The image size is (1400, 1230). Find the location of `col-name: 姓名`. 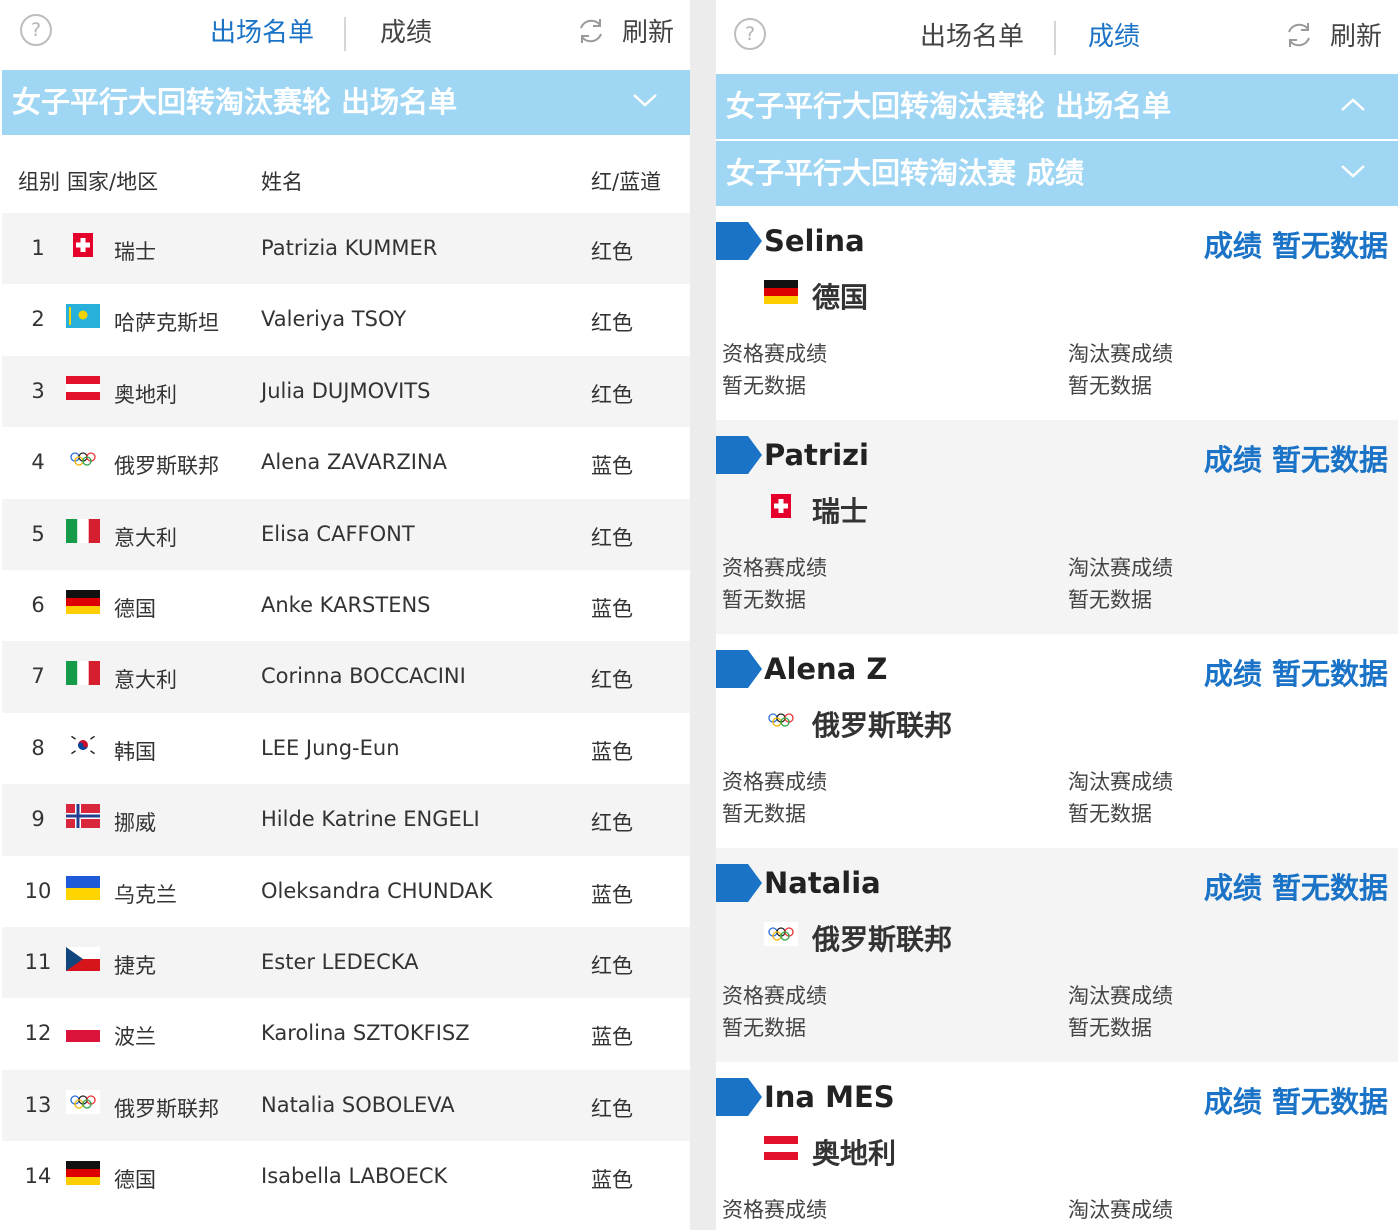

col-name: 姓名 is located at coordinates (282, 182).